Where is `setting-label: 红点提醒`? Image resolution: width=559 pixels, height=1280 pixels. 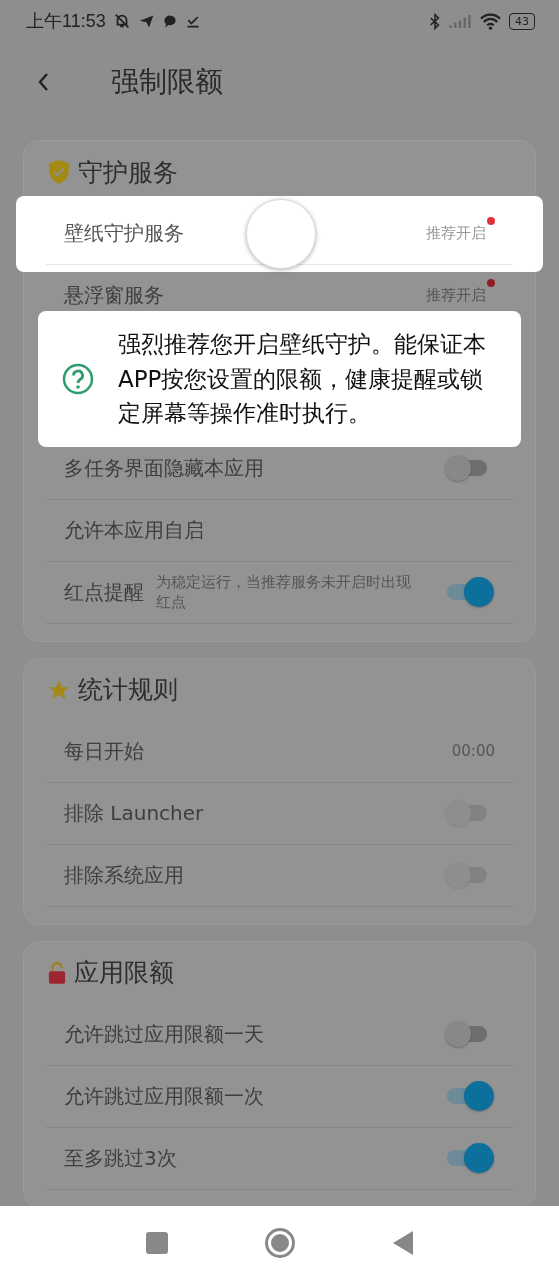
setting-label: 红点提醒 is located at coordinates (104, 592).